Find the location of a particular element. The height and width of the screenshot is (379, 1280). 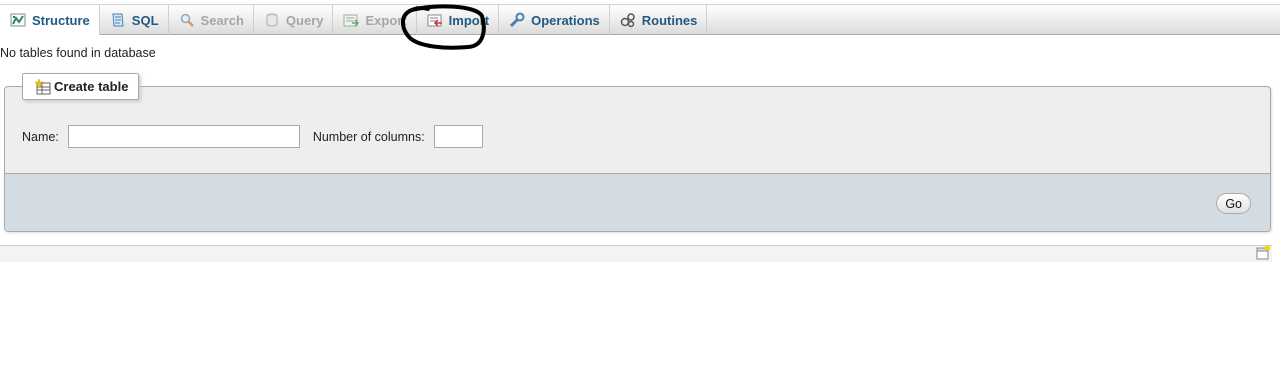

tab-label: Routines is located at coordinates (669, 20).